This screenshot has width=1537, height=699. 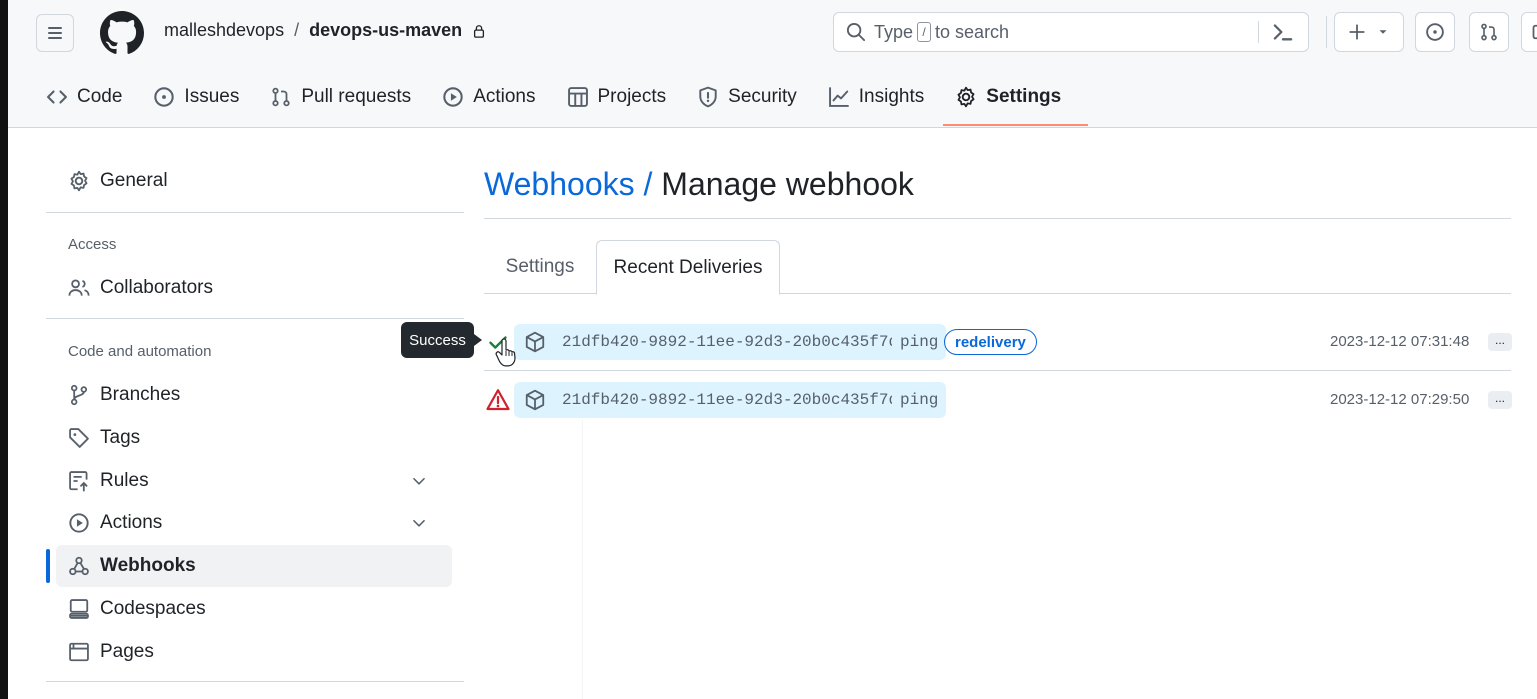 What do you see at coordinates (535, 400) in the screenshot?
I see `package-icon` at bounding box center [535, 400].